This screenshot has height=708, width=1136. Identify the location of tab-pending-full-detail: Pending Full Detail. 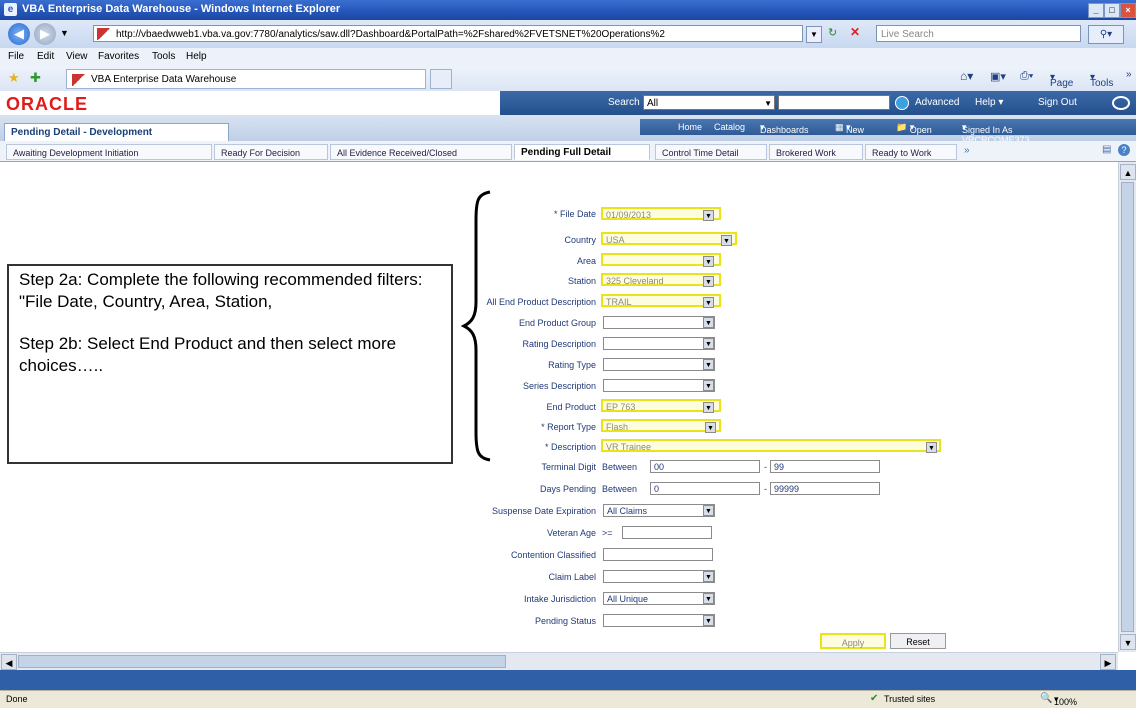
(582, 152).